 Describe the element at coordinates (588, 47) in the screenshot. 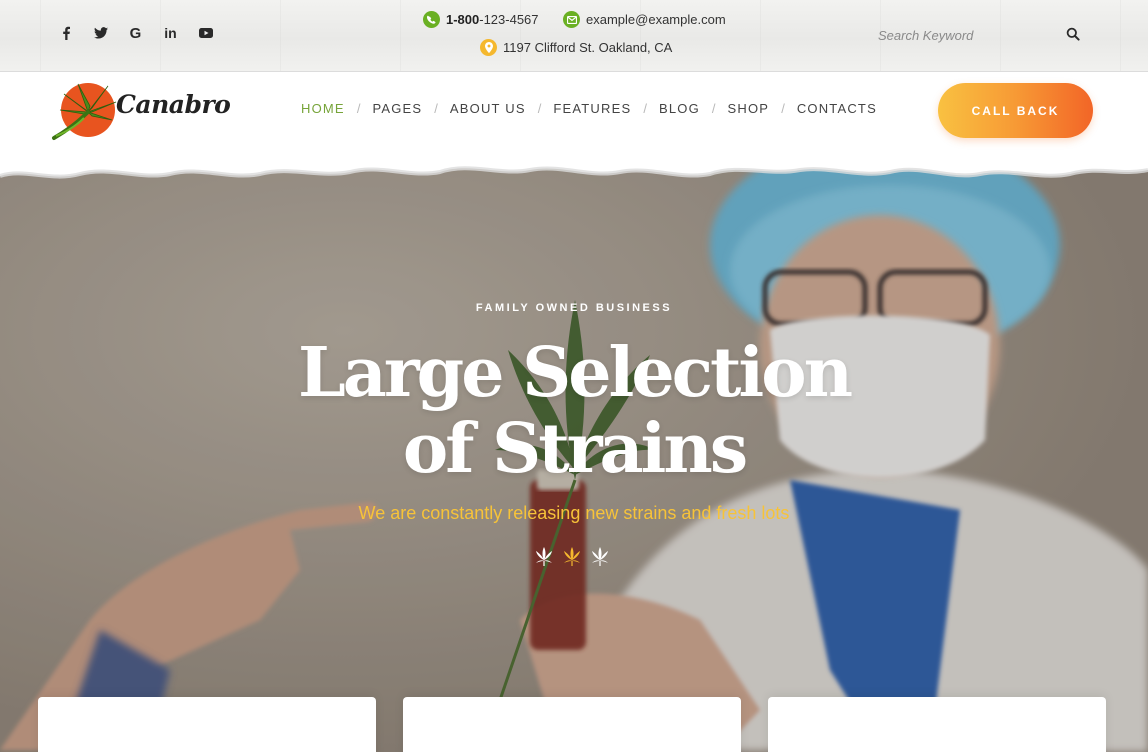

I see `address-text: 1197 Clifford St. Oakland, CA` at that location.